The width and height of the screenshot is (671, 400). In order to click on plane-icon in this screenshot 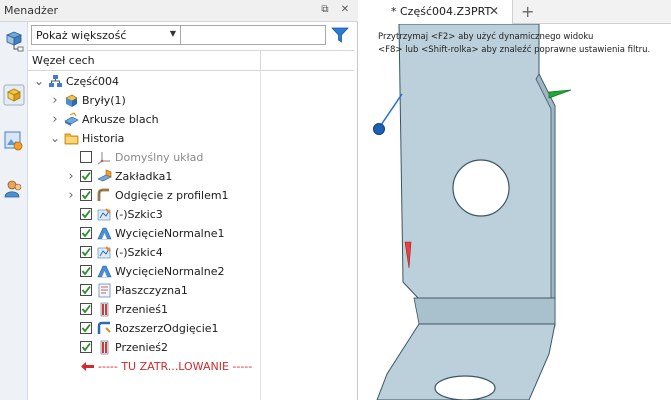, I will do `click(104, 290)`.